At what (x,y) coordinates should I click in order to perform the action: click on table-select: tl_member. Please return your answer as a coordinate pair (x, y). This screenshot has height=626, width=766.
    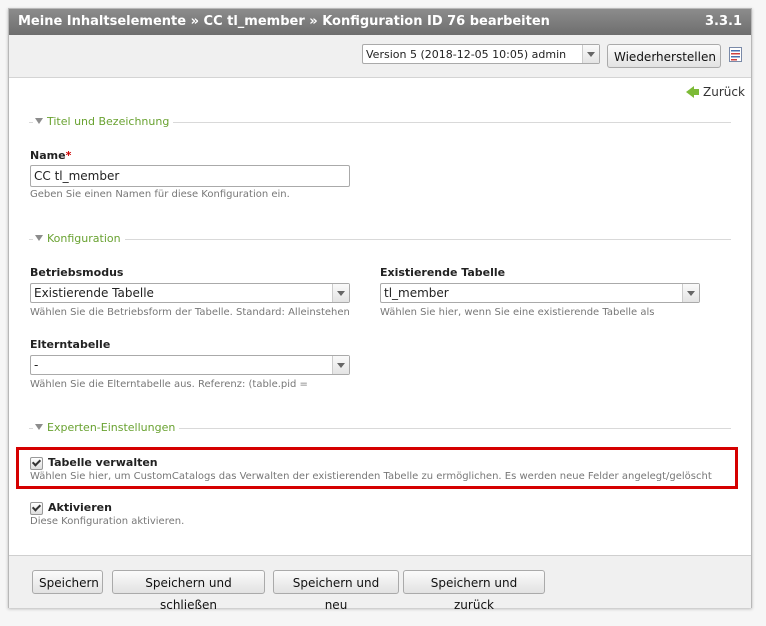
    Looking at the image, I should click on (540, 293).